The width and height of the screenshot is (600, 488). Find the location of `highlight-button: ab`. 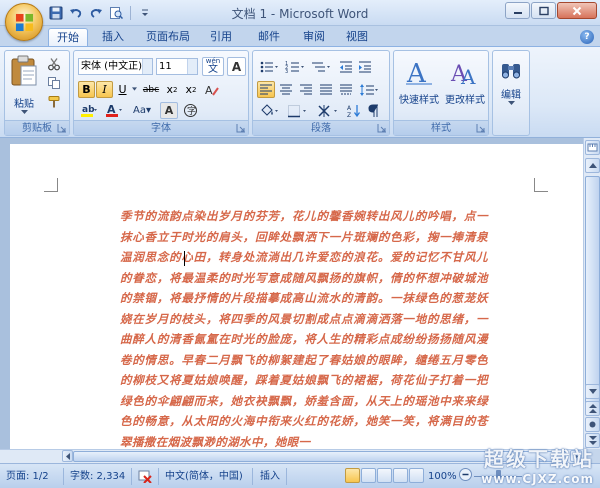

highlight-button: ab is located at coordinates (89, 110).